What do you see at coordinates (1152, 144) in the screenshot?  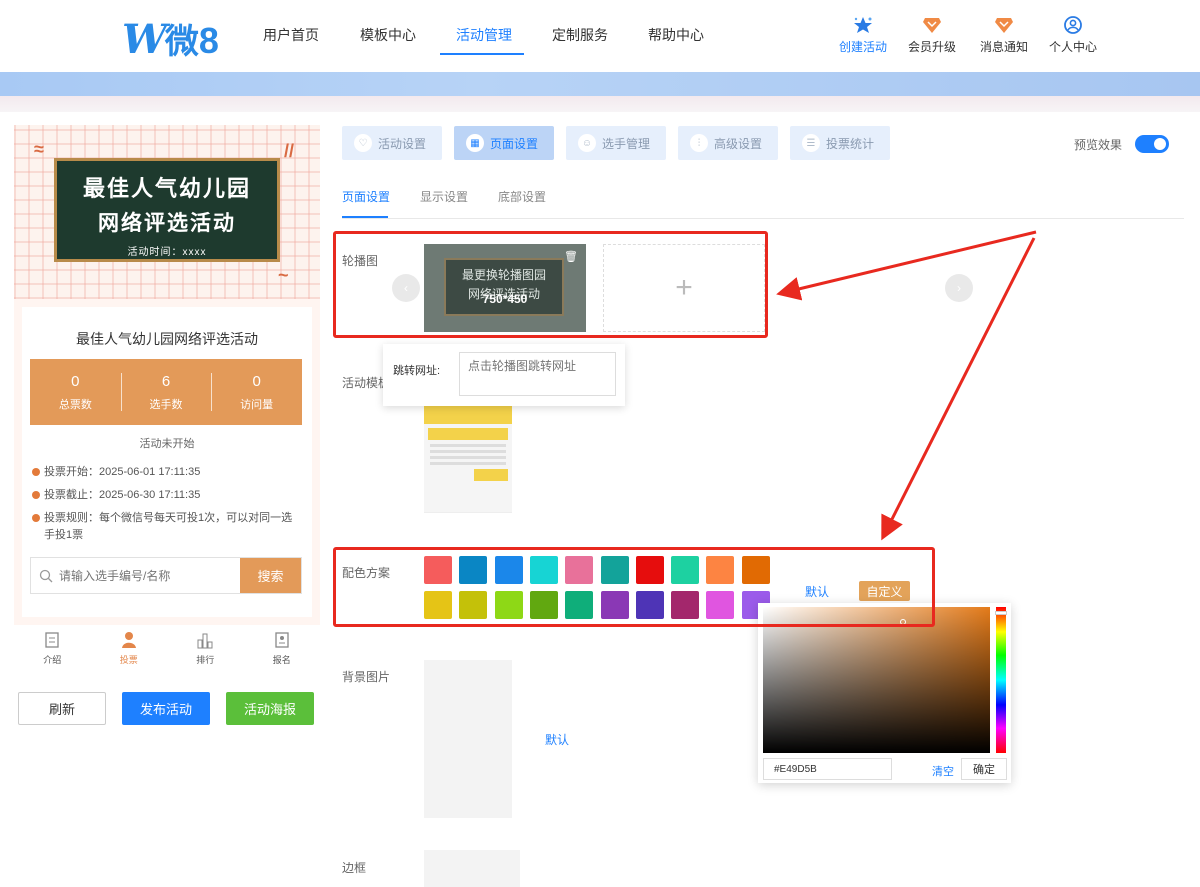 I see `preview-effect-toggle` at bounding box center [1152, 144].